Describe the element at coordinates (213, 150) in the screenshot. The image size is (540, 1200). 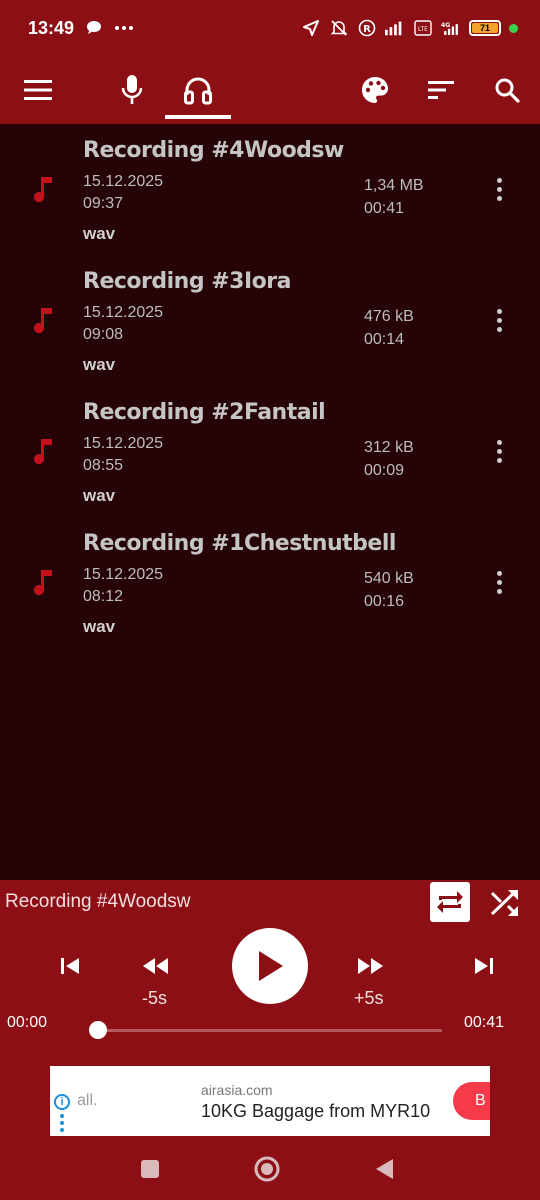
I see `recording-title: Recording #4Woodsw` at that location.